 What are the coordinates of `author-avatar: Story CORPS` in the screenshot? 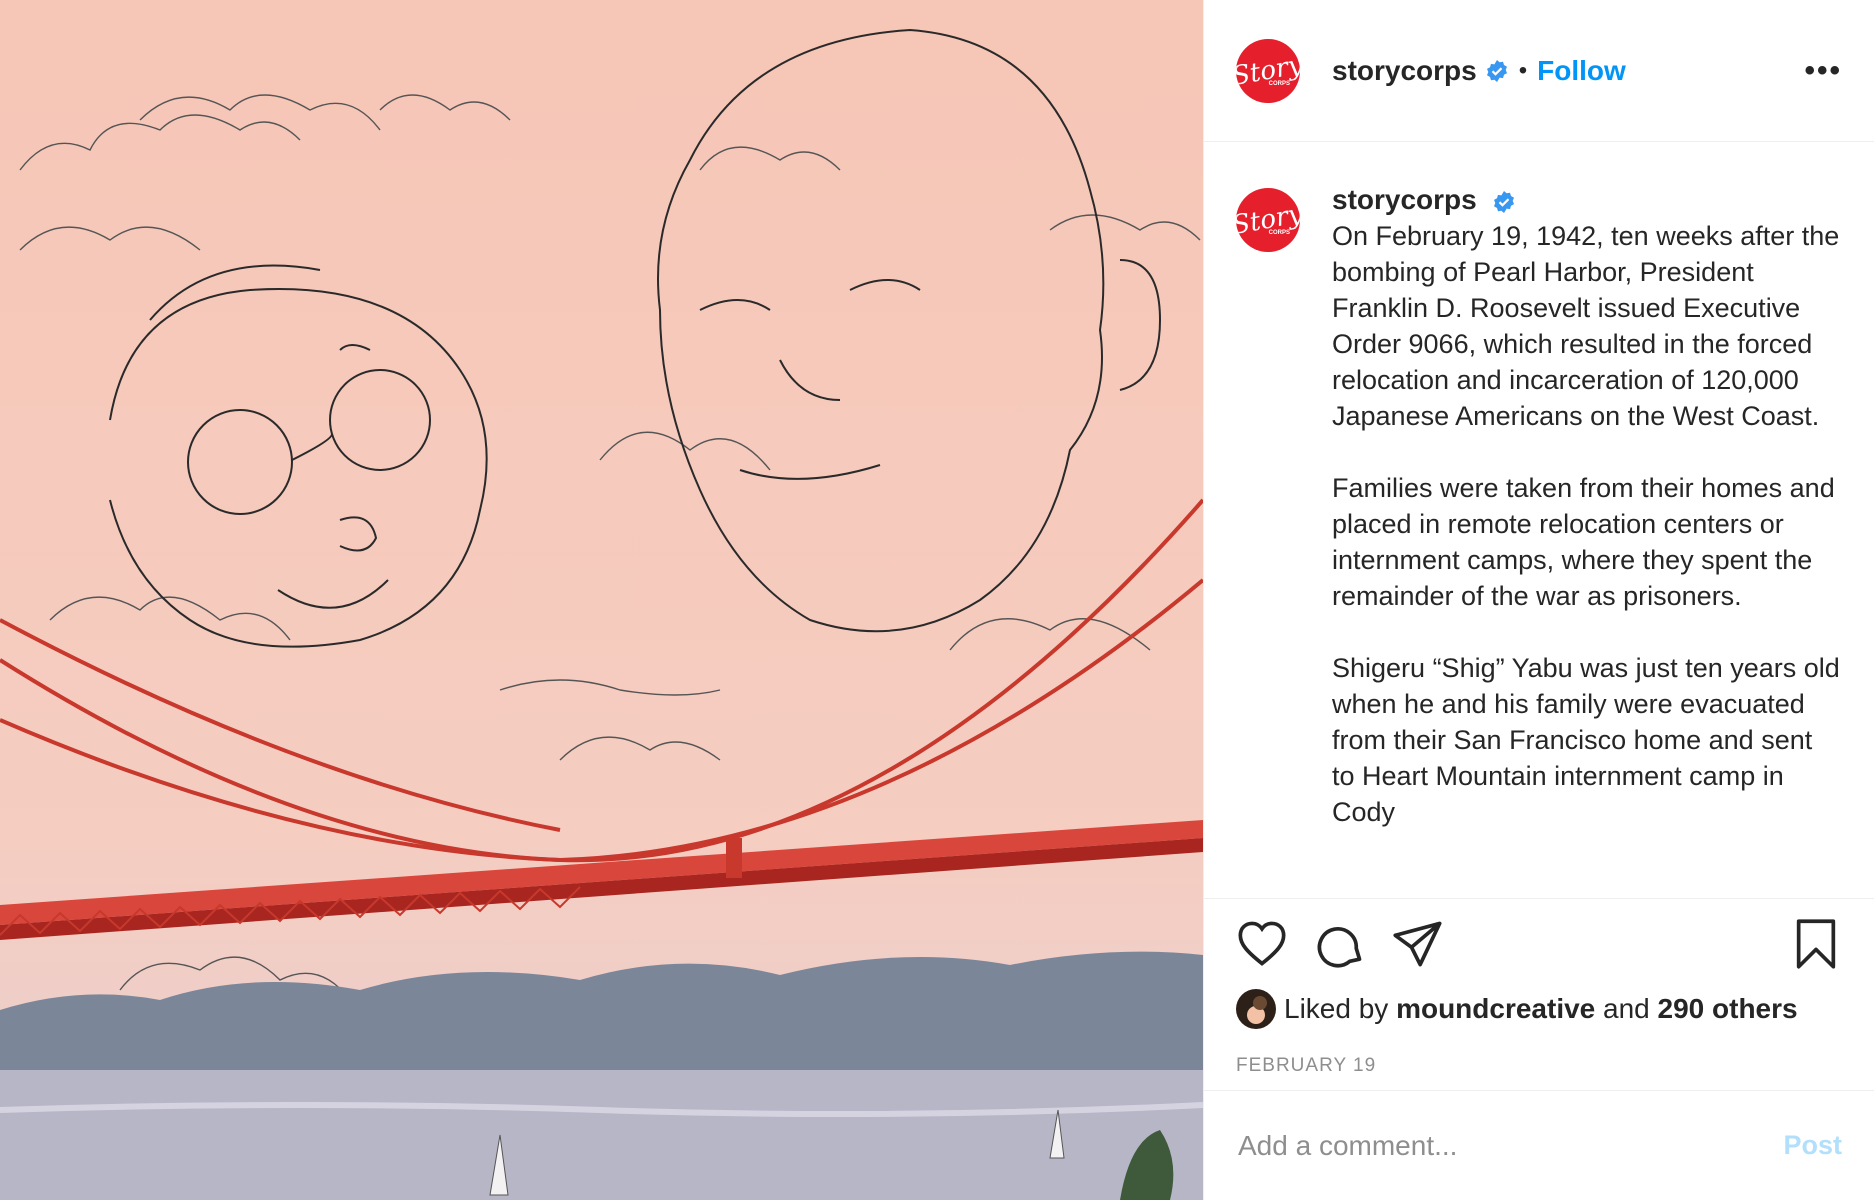 It's located at (1268, 70).